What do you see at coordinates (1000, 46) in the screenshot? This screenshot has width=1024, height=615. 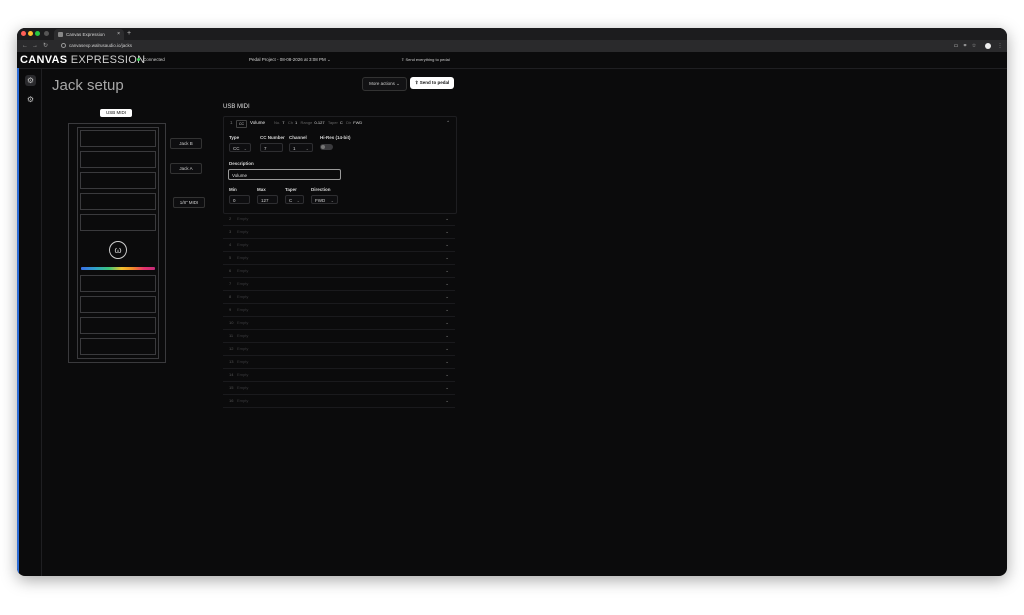 I see `browser-menu-icon: ⋮` at bounding box center [1000, 46].